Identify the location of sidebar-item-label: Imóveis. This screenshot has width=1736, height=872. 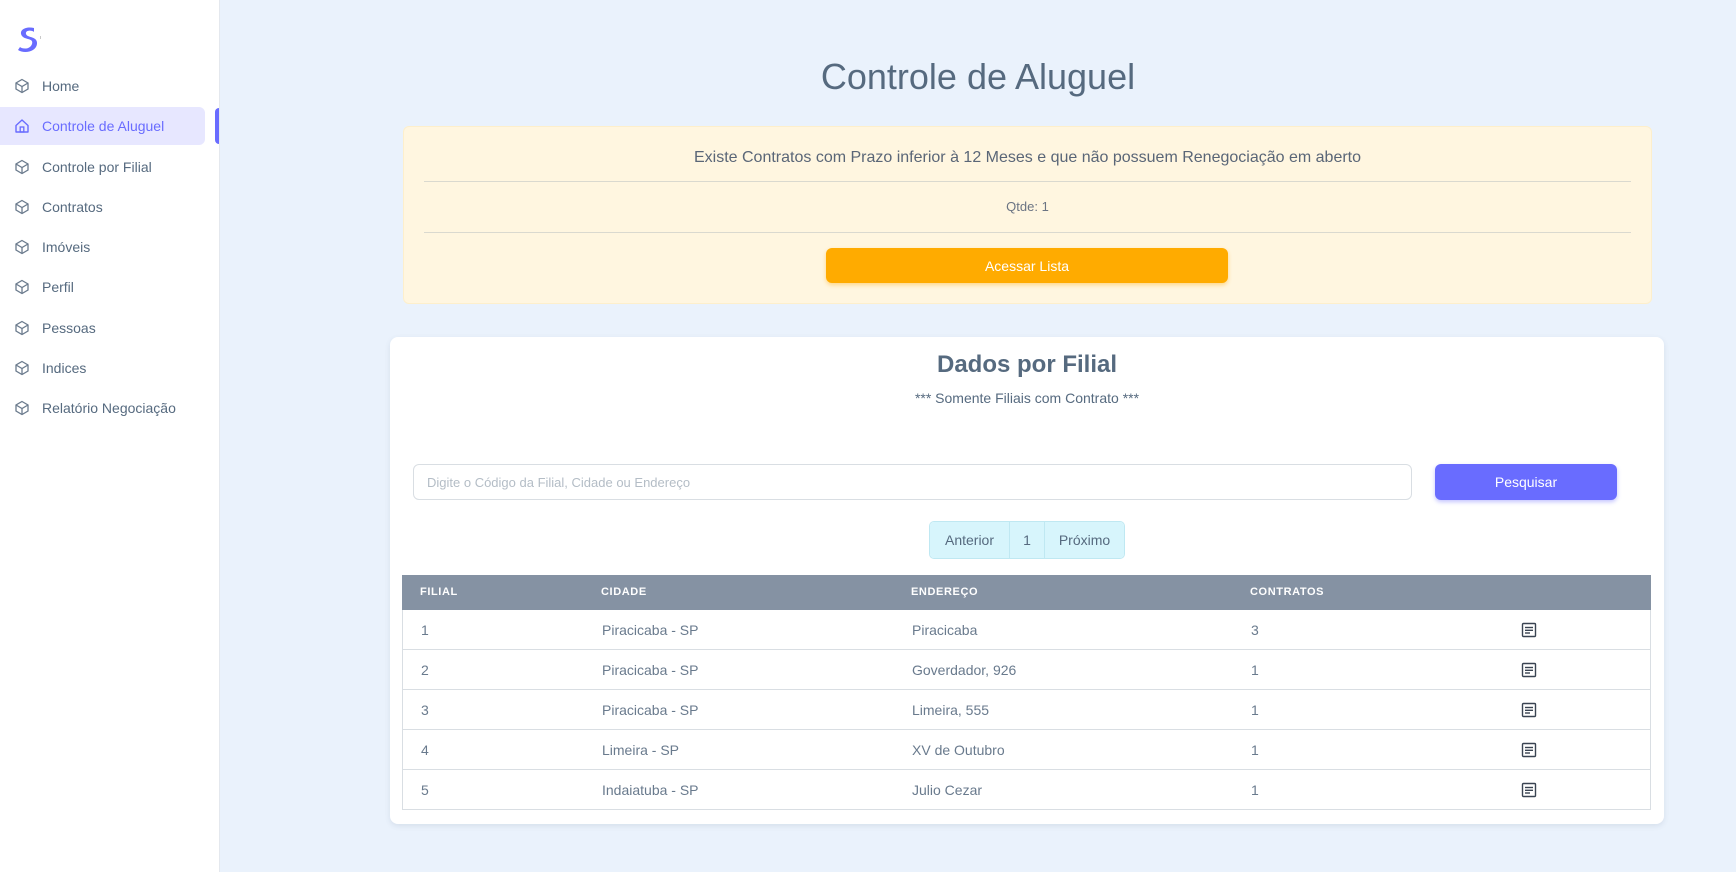
(66, 247).